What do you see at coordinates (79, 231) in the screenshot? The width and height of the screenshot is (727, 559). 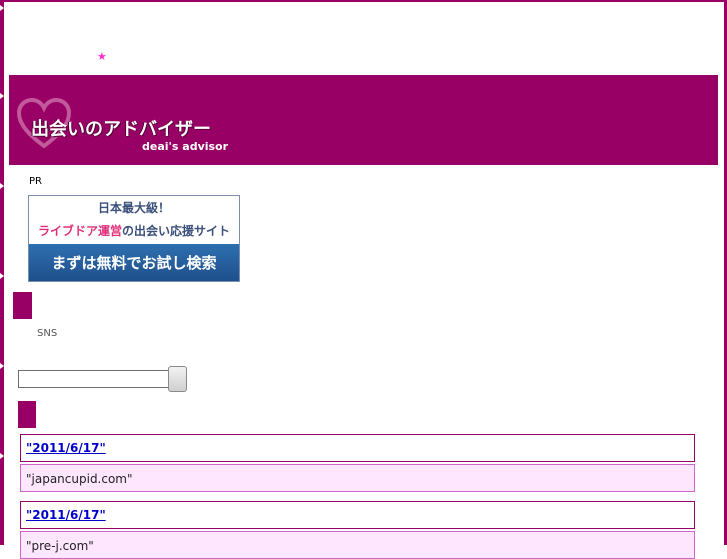 I see `ad-tagline-highlight: ライブドア運営` at bounding box center [79, 231].